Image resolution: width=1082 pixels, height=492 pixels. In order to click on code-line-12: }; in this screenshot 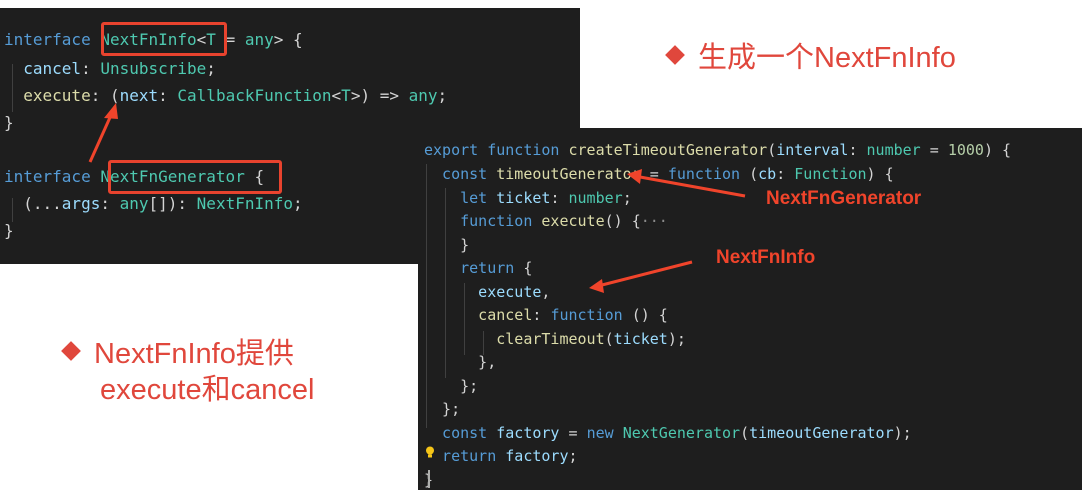, I will do `click(442, 409)`.